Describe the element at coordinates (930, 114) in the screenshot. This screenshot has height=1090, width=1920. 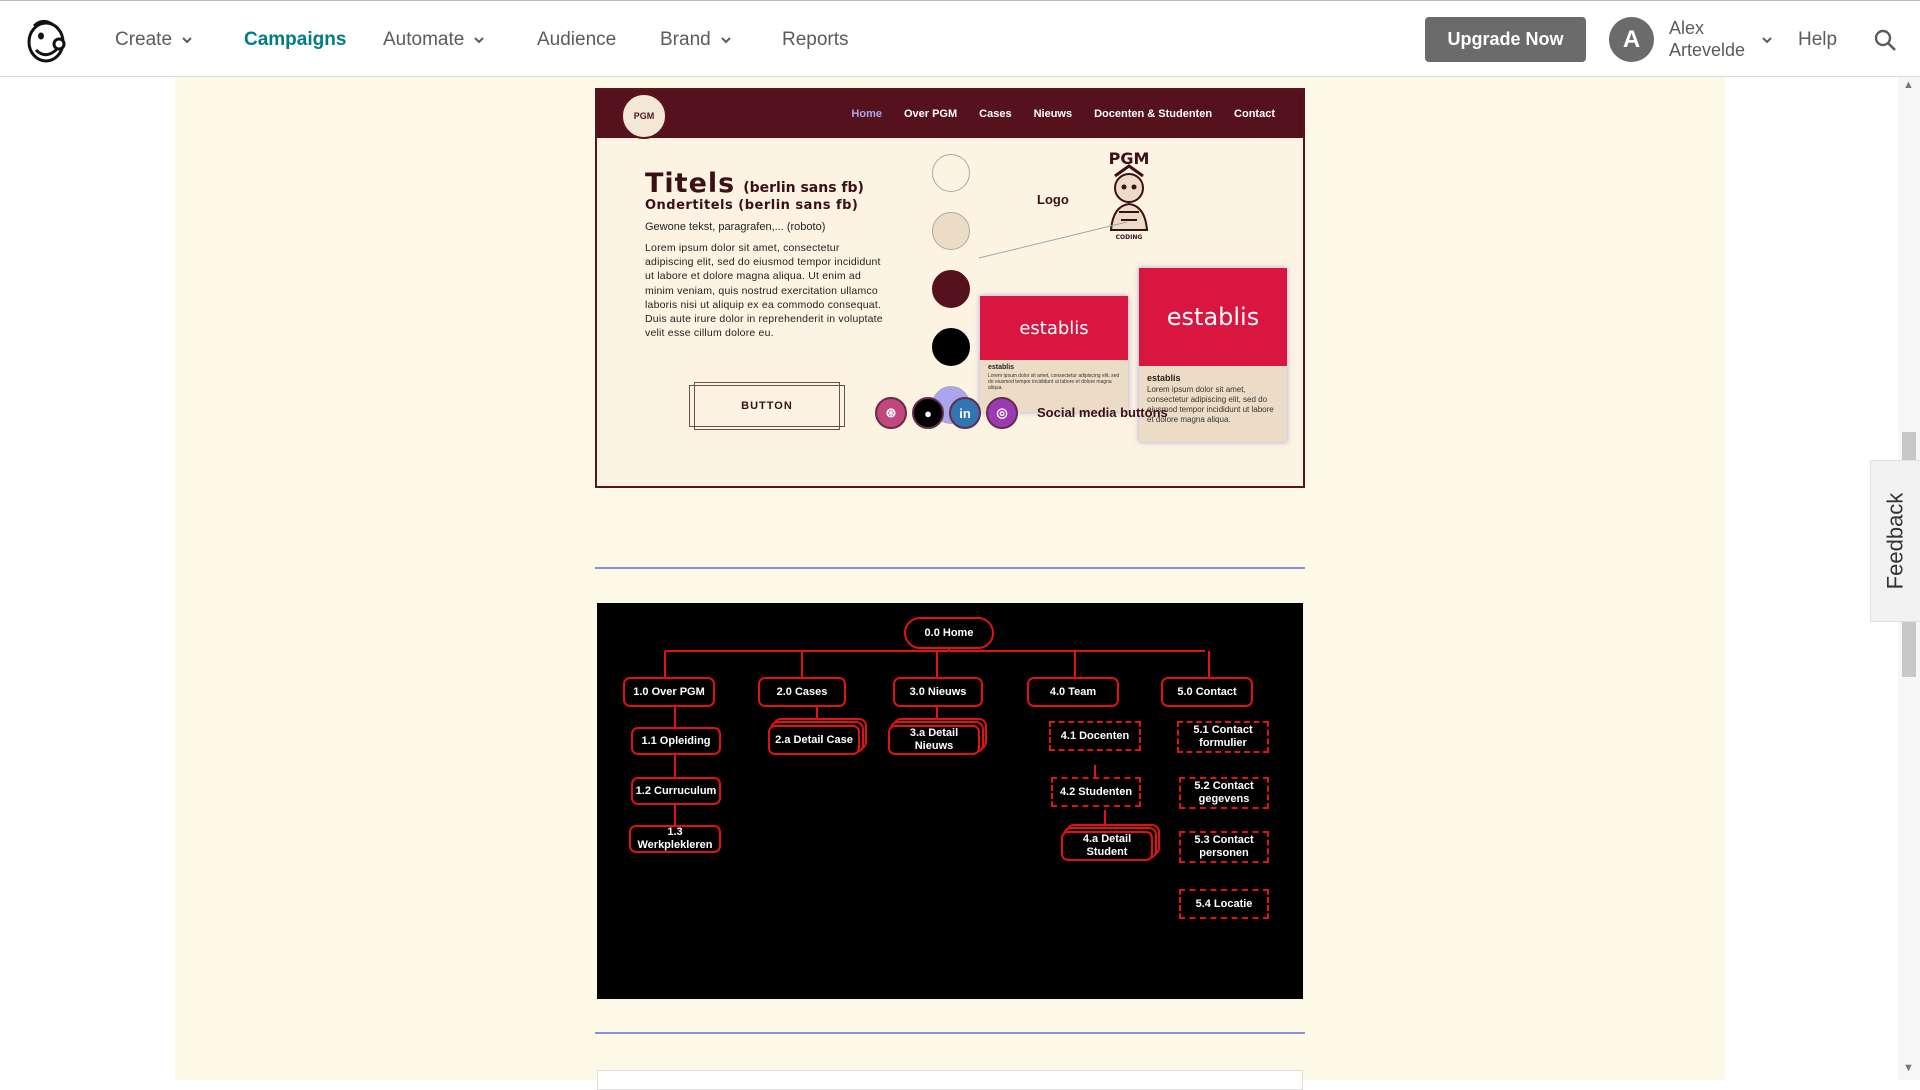
I see `sg-menu-over-pgm: Over PGM` at that location.